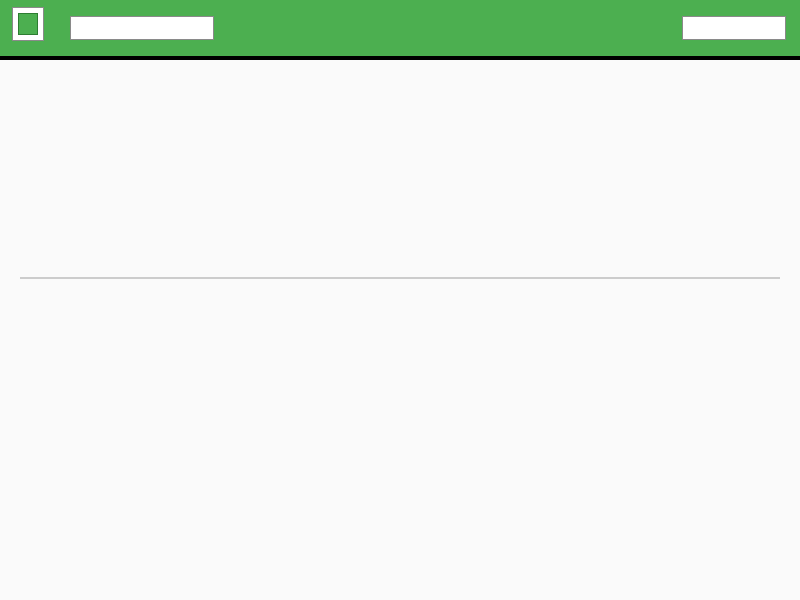 The image size is (800, 600). I want to click on header-action-button, so click(734, 28).